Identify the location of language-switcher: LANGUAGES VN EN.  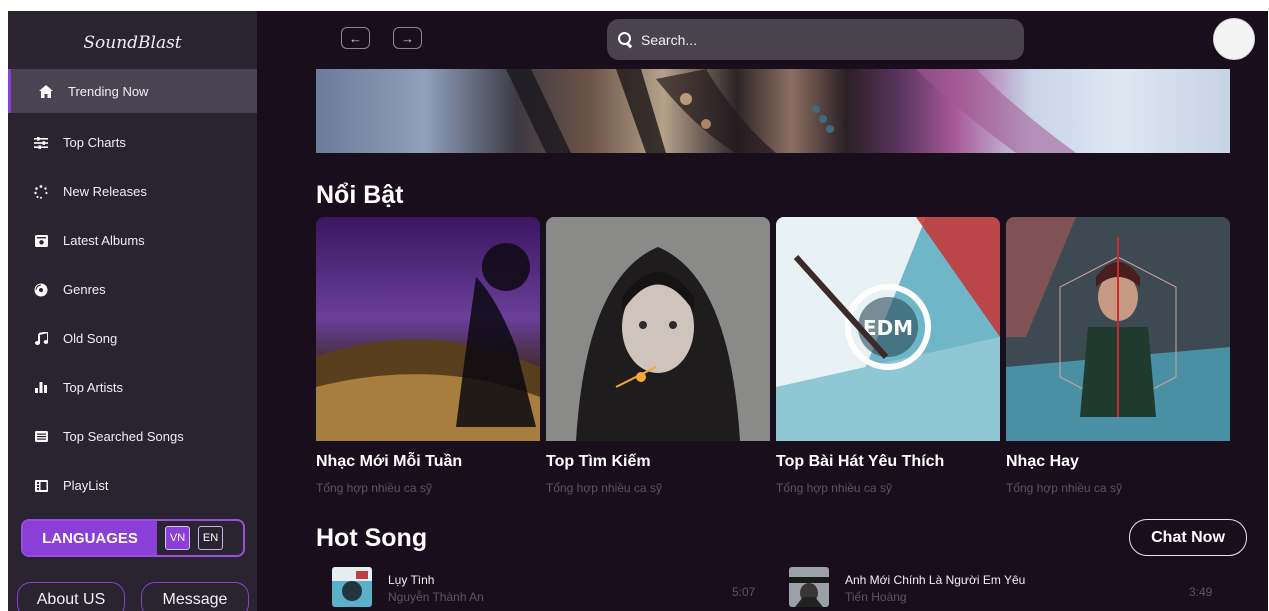
(133, 538).